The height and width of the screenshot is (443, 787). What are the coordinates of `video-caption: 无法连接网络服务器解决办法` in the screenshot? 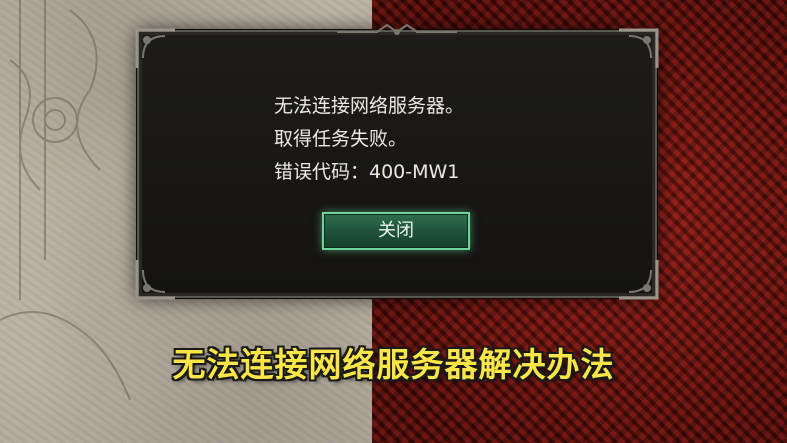 It's located at (393, 364).